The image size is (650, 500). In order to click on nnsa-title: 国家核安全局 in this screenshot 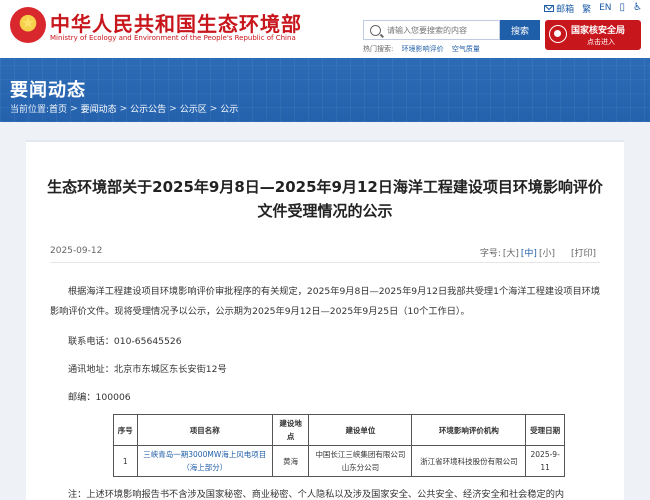, I will do `click(598, 31)`.